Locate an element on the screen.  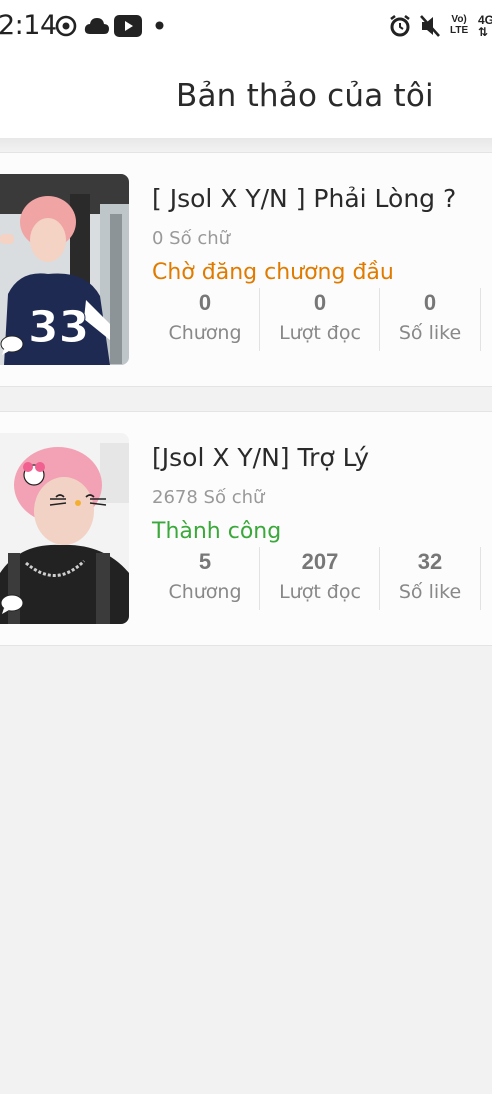
app-header: Bản thảo của tôi is located at coordinates (246, 95).